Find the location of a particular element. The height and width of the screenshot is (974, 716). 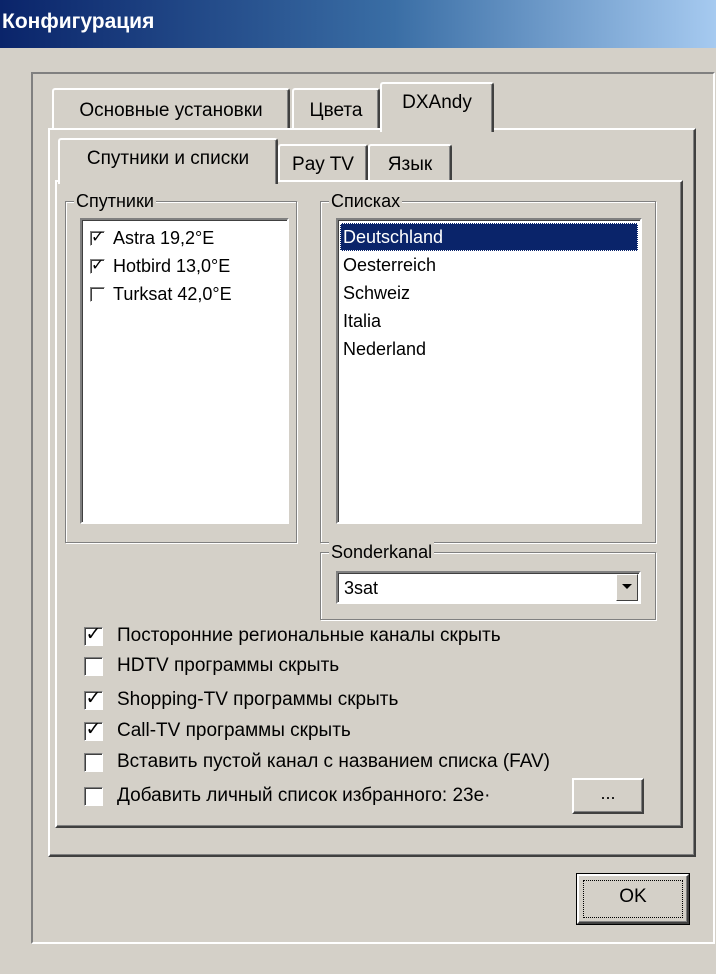

tab-dxandy: DXAndy is located at coordinates (437, 107).